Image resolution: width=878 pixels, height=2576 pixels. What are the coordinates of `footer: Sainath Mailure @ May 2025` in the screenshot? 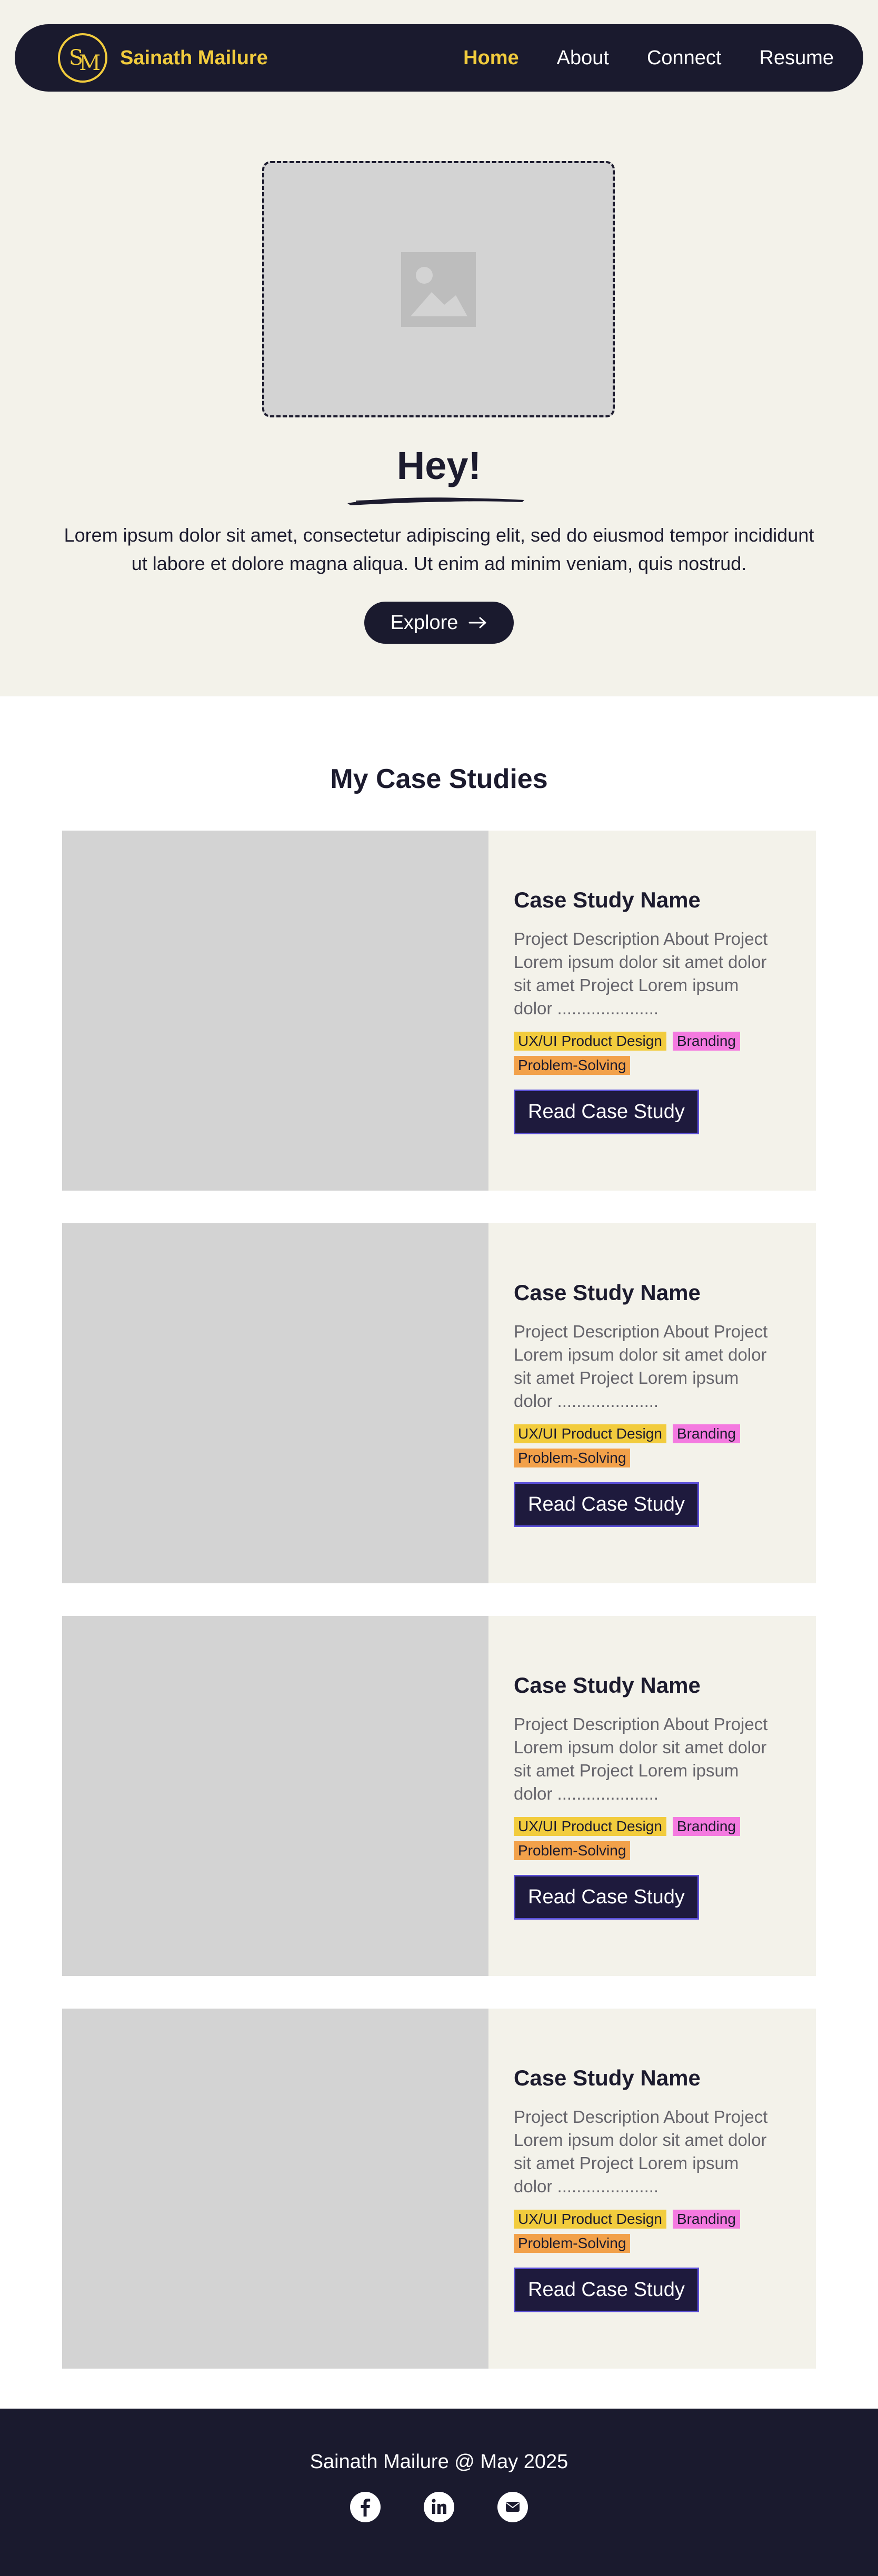 It's located at (439, 2493).